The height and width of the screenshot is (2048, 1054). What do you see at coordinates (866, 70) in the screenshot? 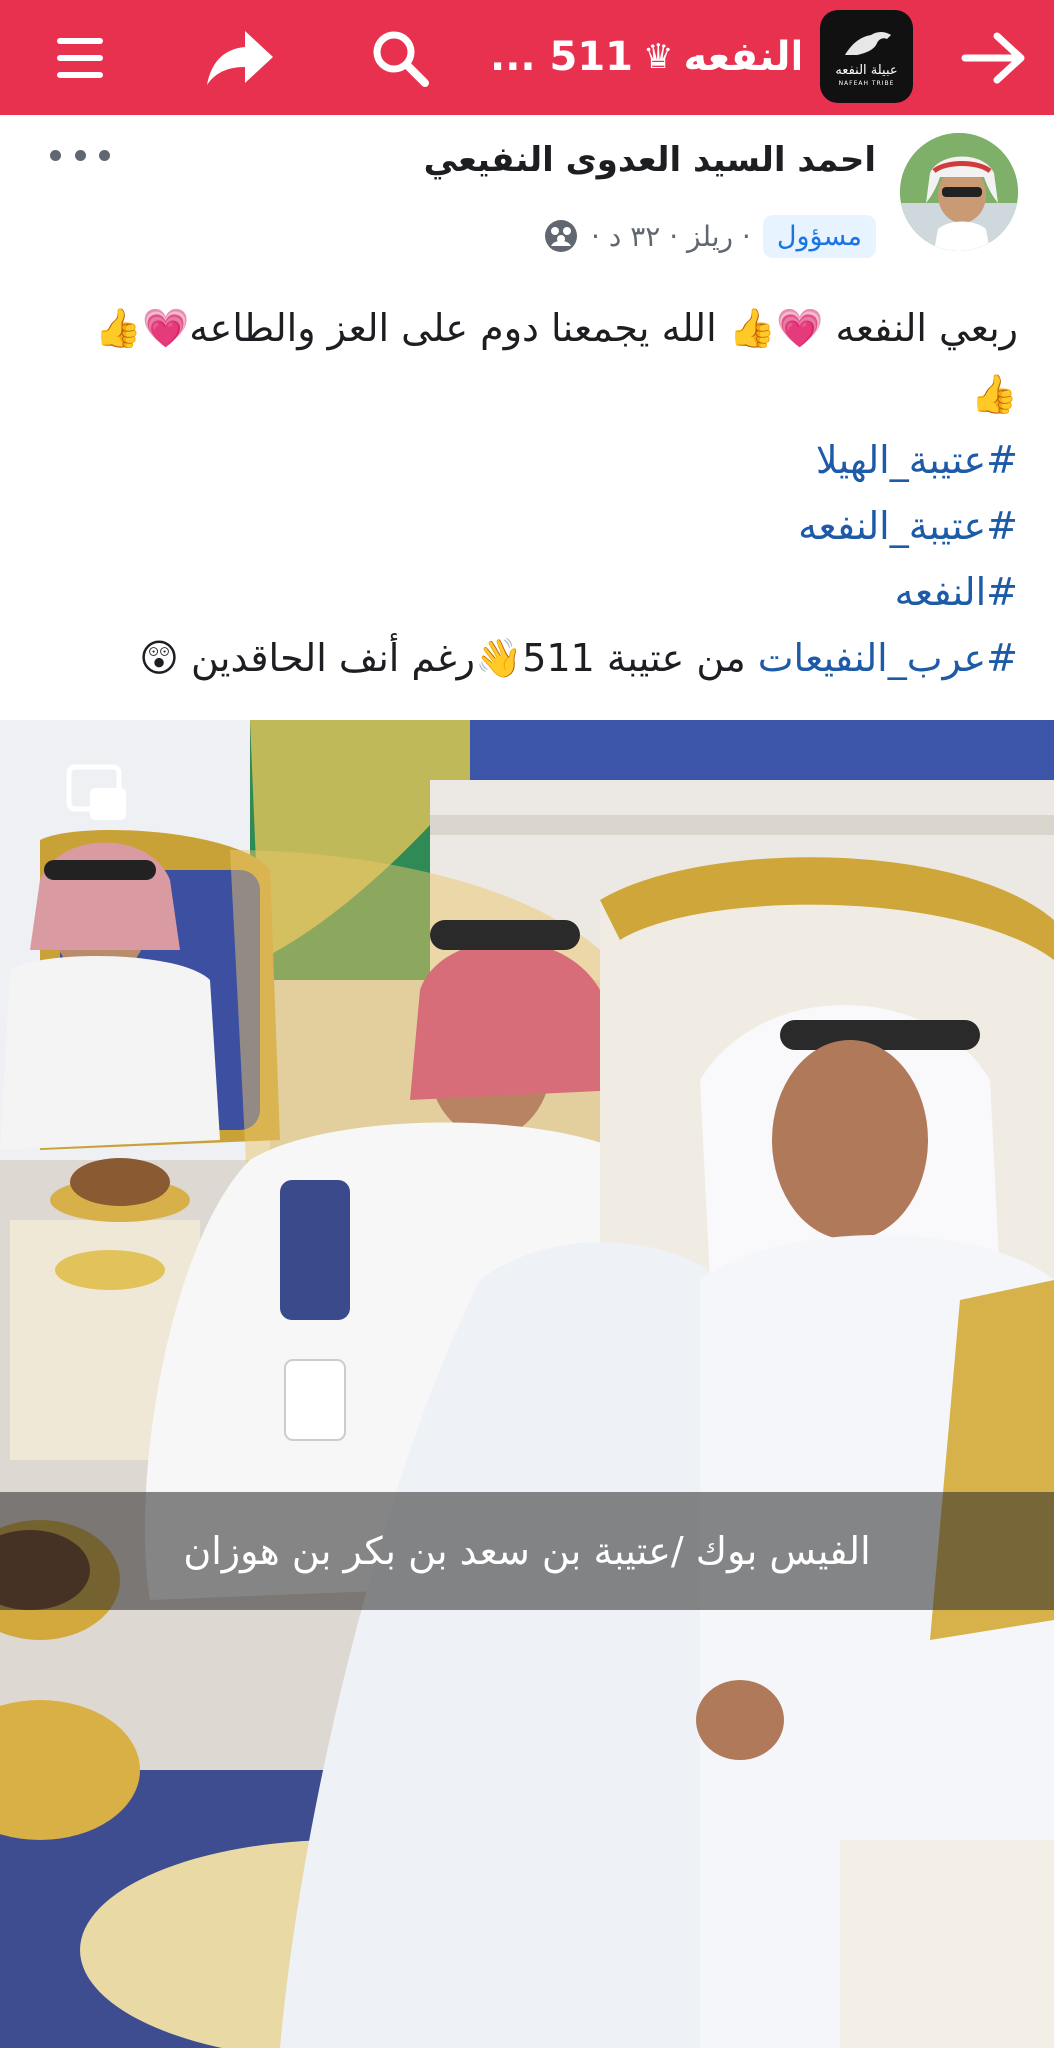
I see `logo-text: عبيلة النفعه` at bounding box center [866, 70].